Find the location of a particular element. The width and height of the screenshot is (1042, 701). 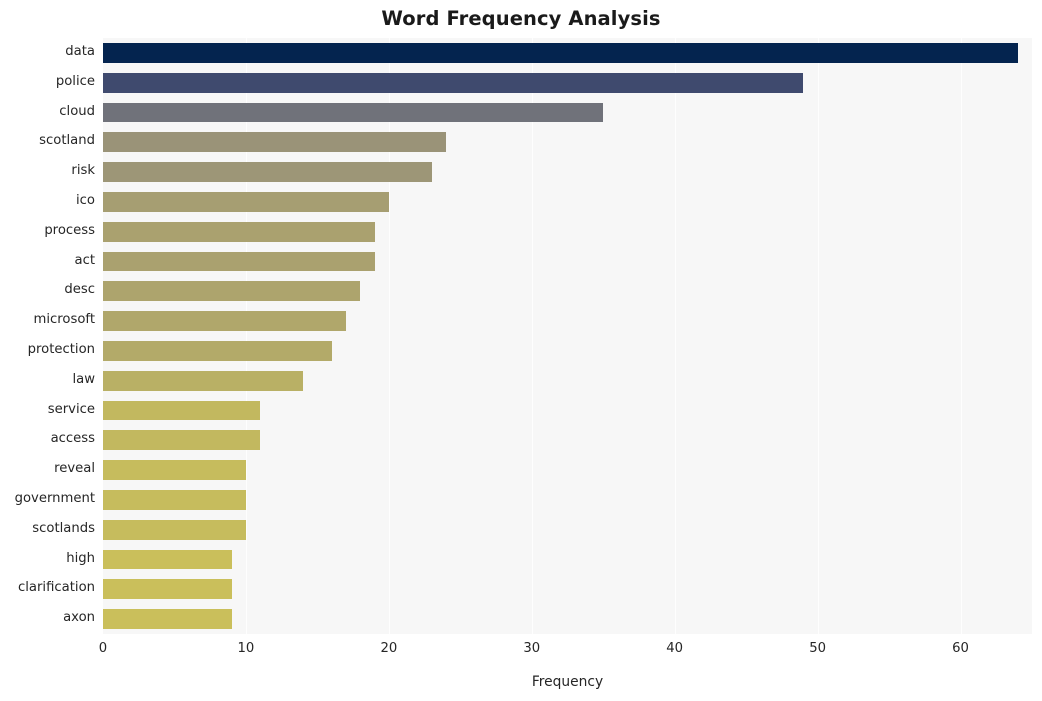

x-tick-label-20: 20 is located at coordinates (389, 648).